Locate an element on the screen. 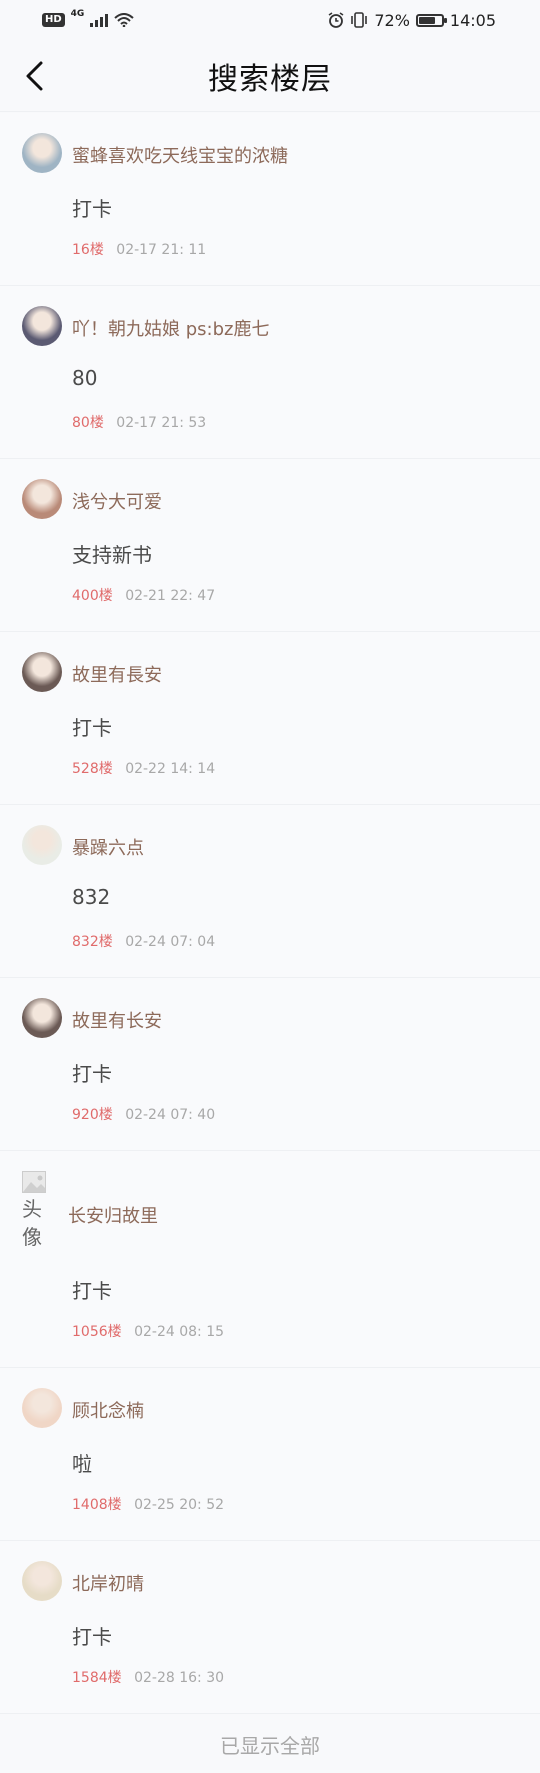  floor-number: 920楼 is located at coordinates (92, 1115).